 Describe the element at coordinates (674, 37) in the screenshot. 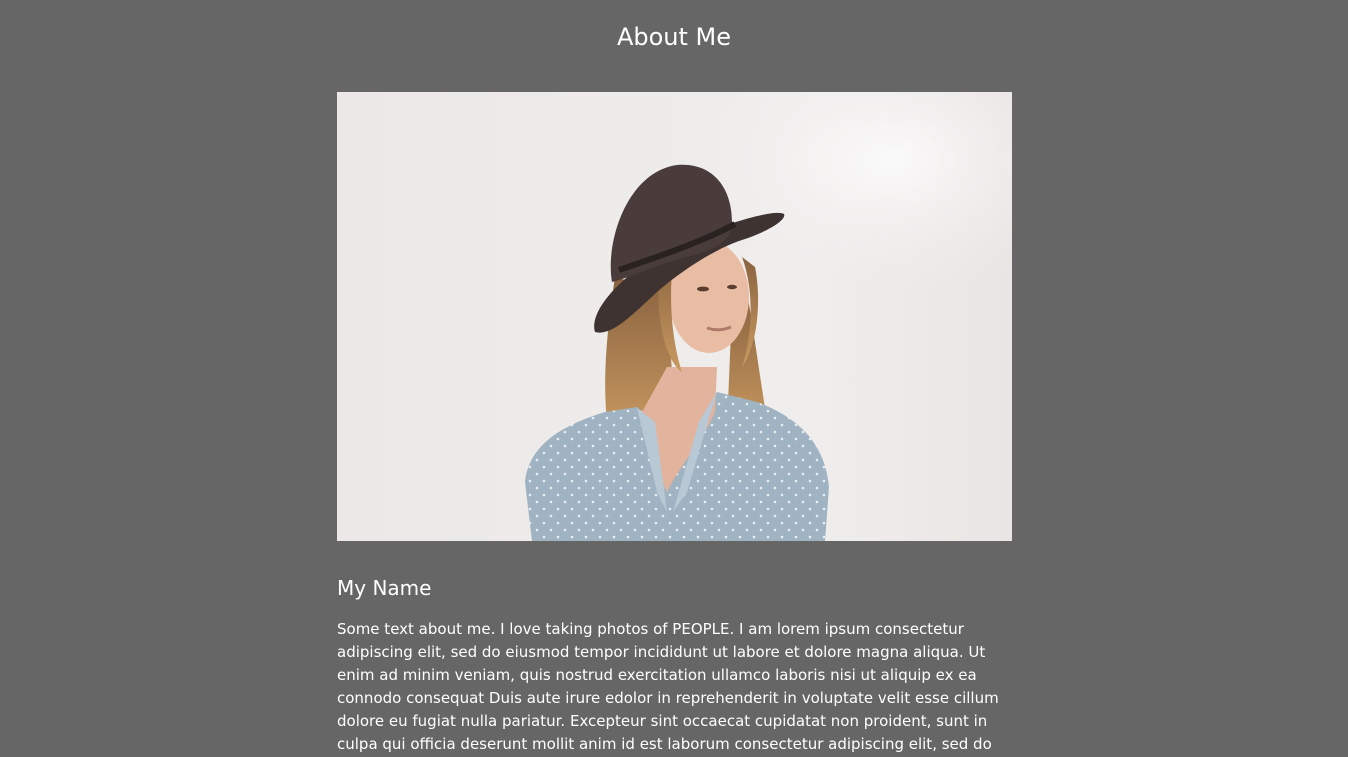

I see `page-title: About Me` at that location.